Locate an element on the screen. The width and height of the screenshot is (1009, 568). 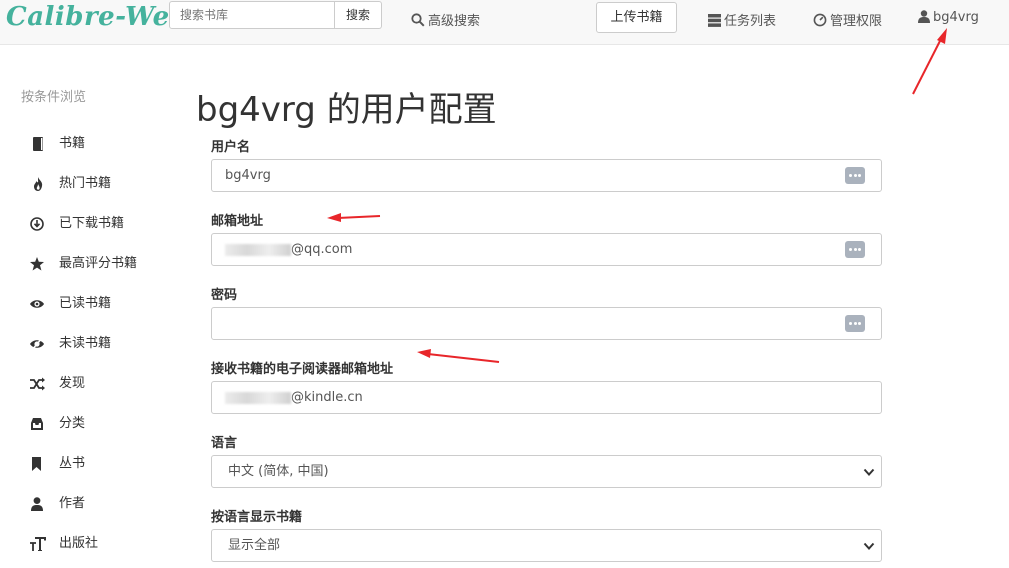
text-size-icon is located at coordinates (38, 544).